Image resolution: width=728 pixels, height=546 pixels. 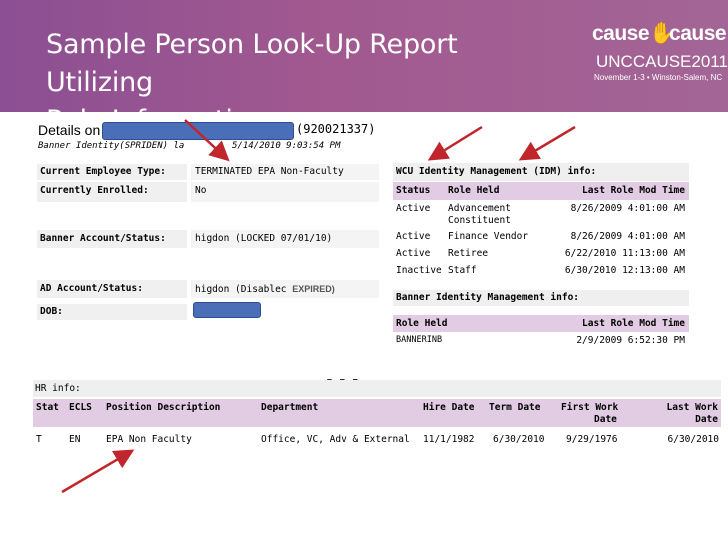 I want to click on arrow-hr, so click(x=98, y=471).